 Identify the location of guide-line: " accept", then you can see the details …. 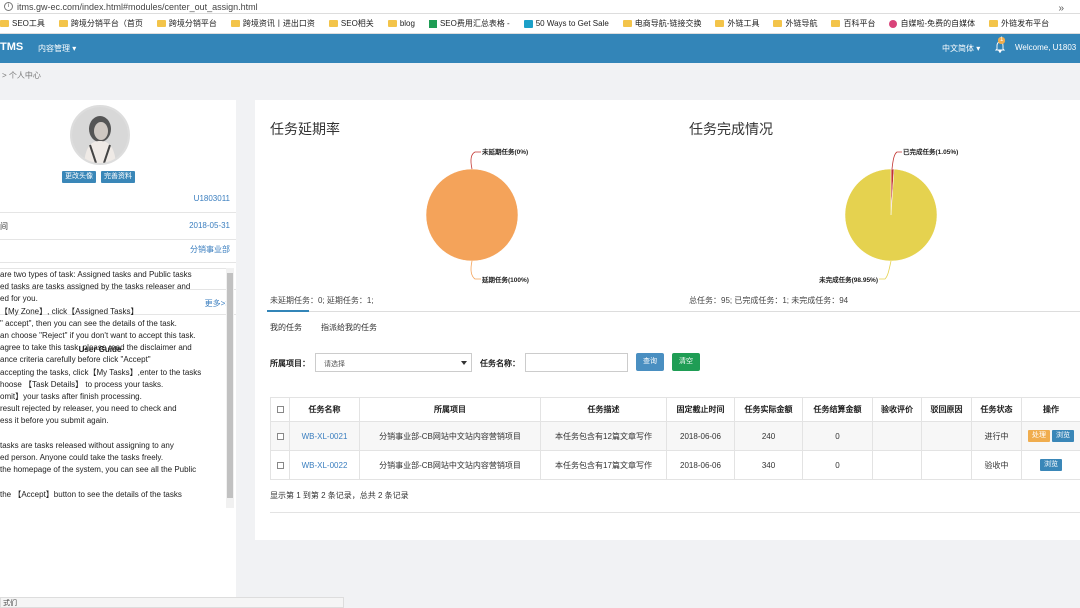
(88, 323).